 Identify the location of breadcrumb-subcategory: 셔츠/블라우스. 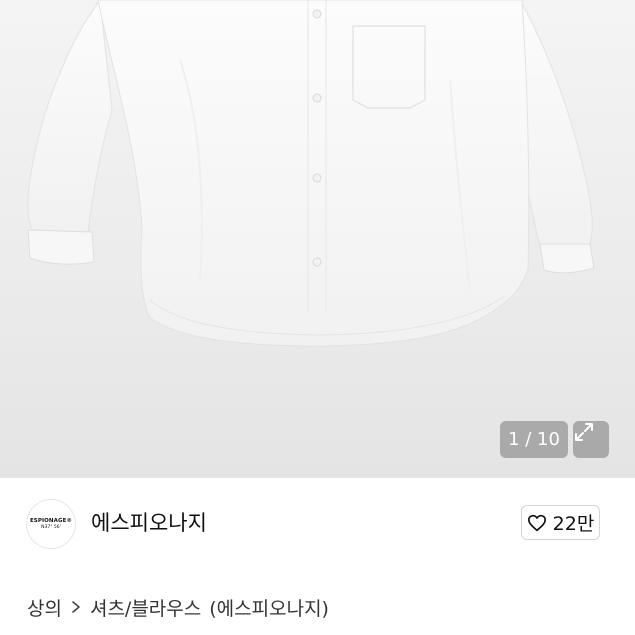
(145, 607).